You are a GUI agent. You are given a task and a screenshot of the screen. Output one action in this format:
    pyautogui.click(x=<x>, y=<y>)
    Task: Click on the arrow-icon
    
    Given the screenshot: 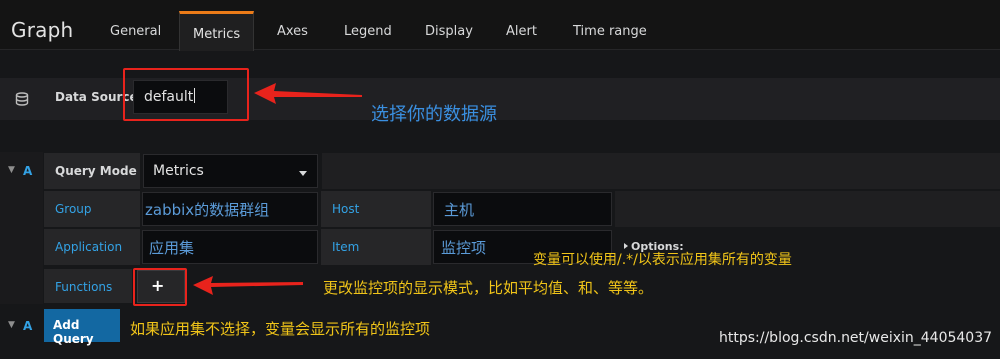 What is the action you would take?
    pyautogui.click(x=277, y=189)
    